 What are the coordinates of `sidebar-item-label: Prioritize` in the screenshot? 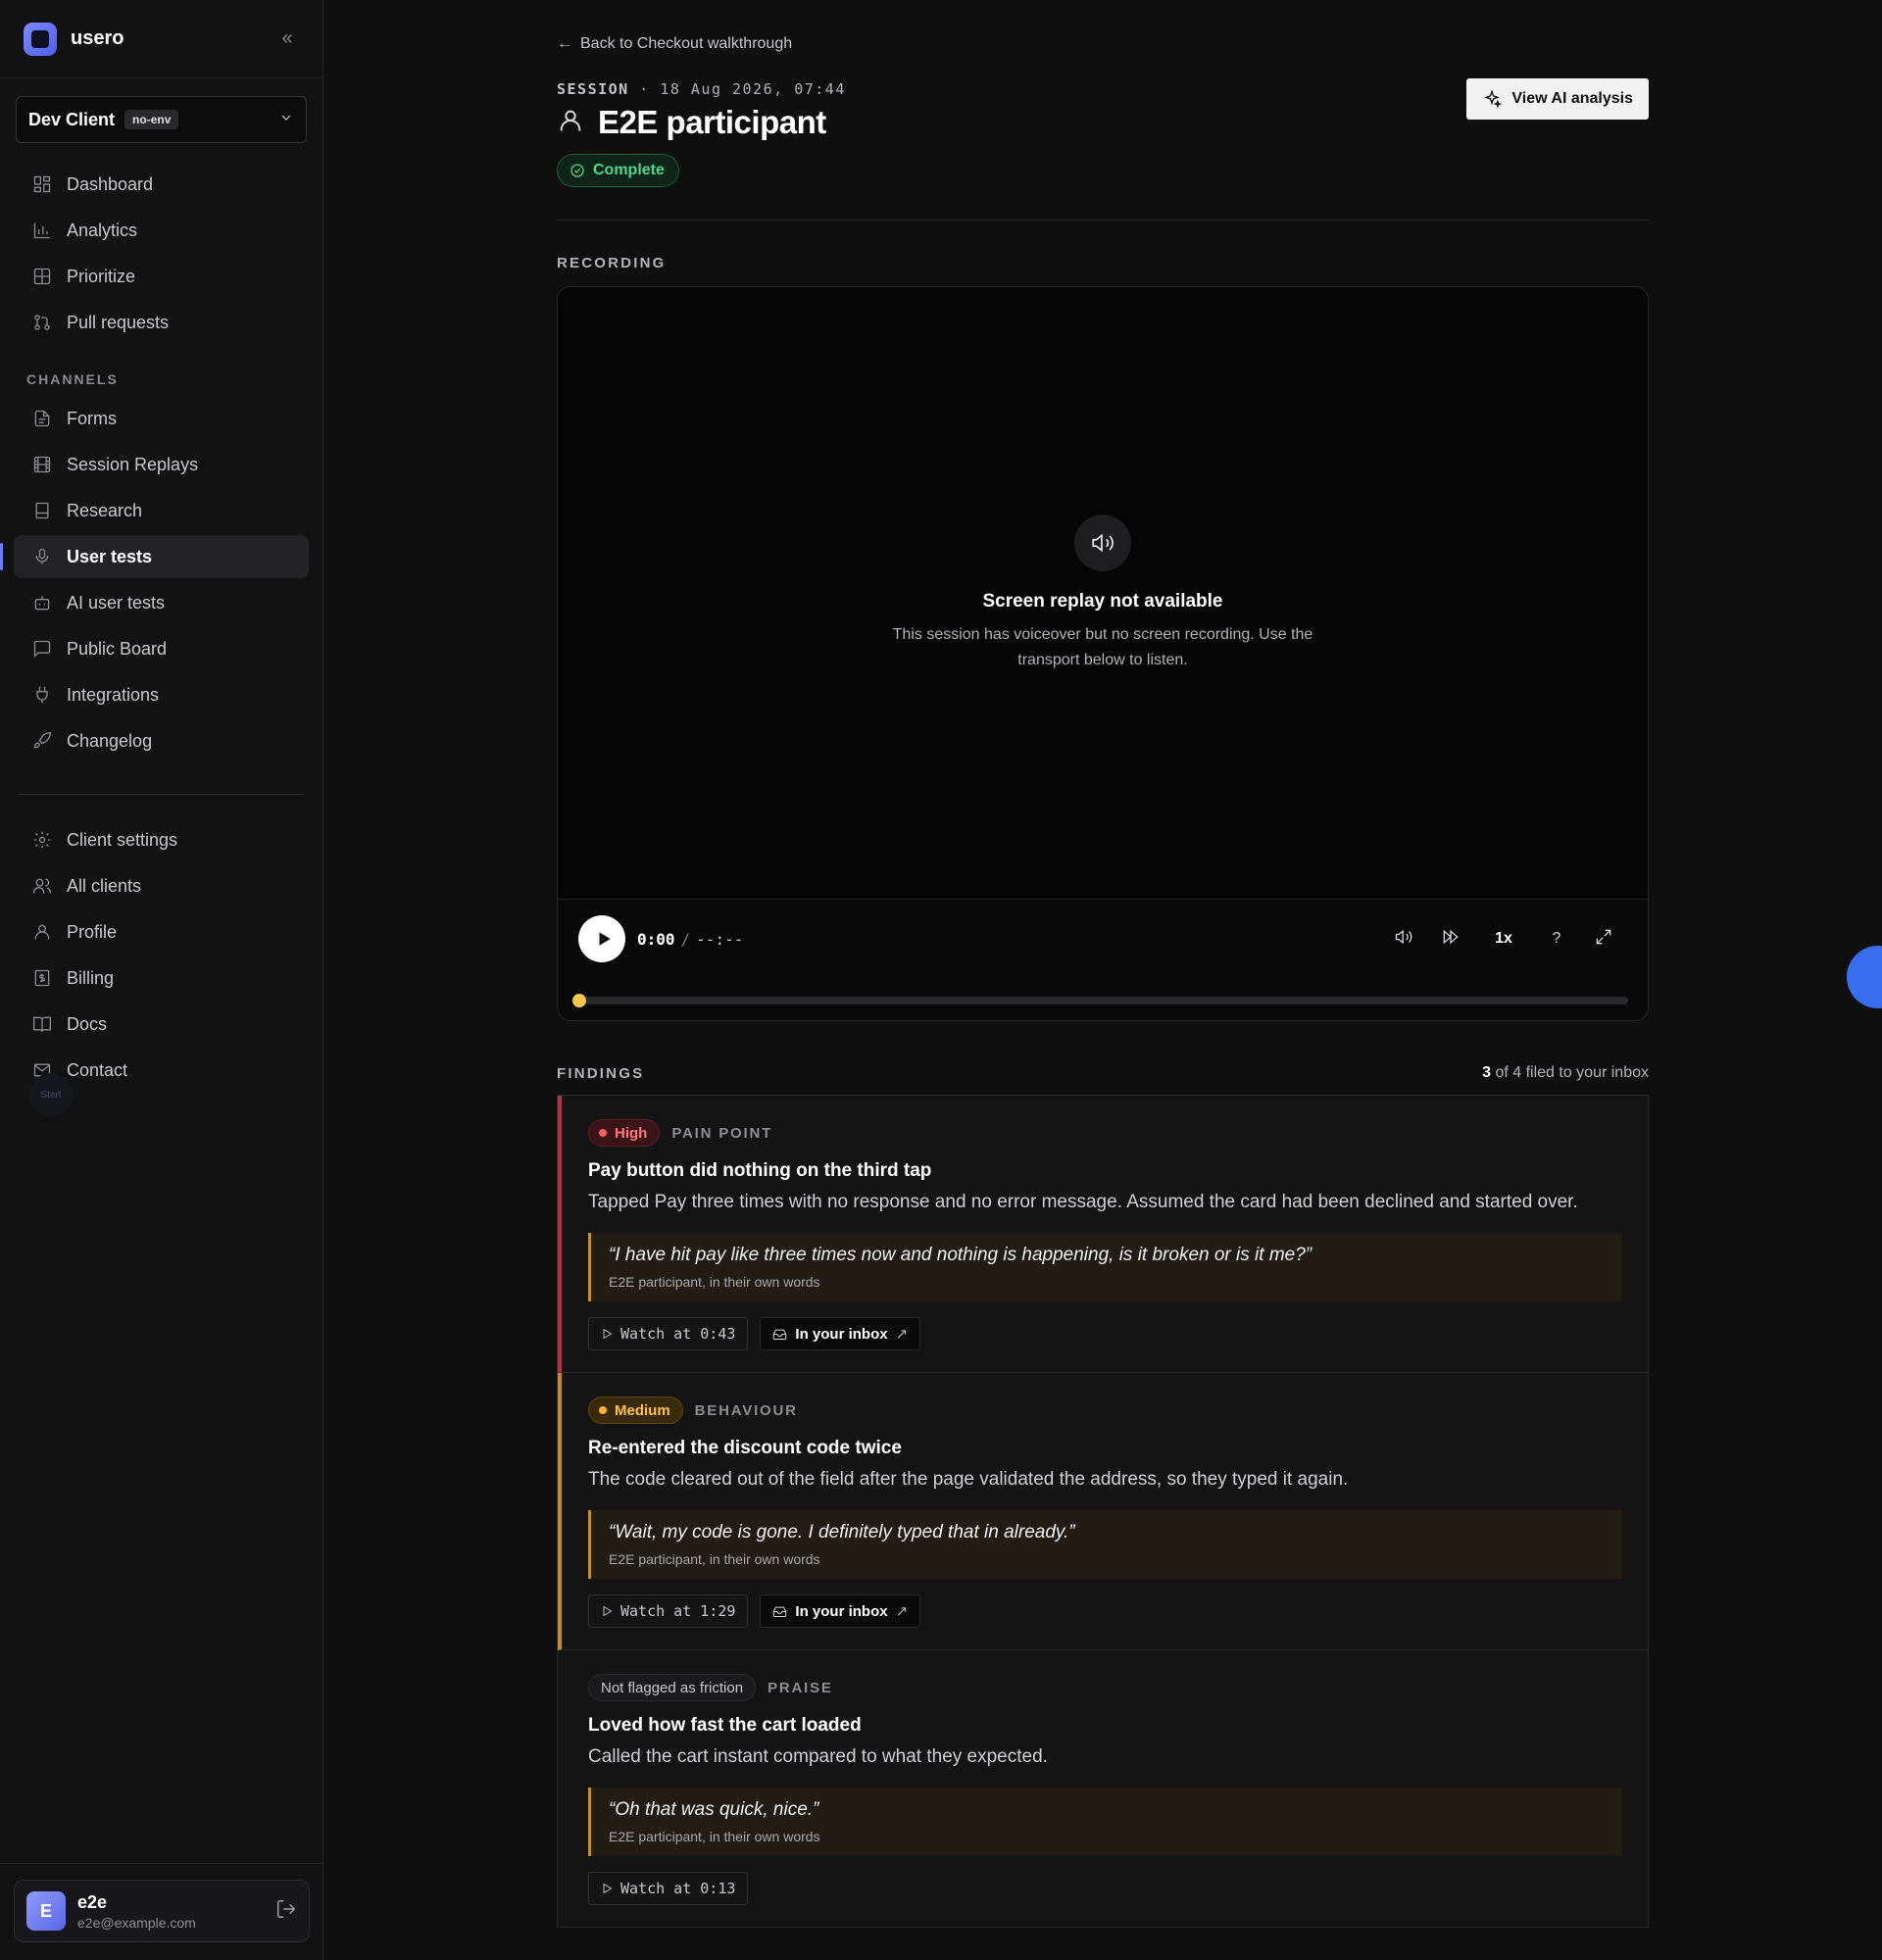 It's located at (102, 276).